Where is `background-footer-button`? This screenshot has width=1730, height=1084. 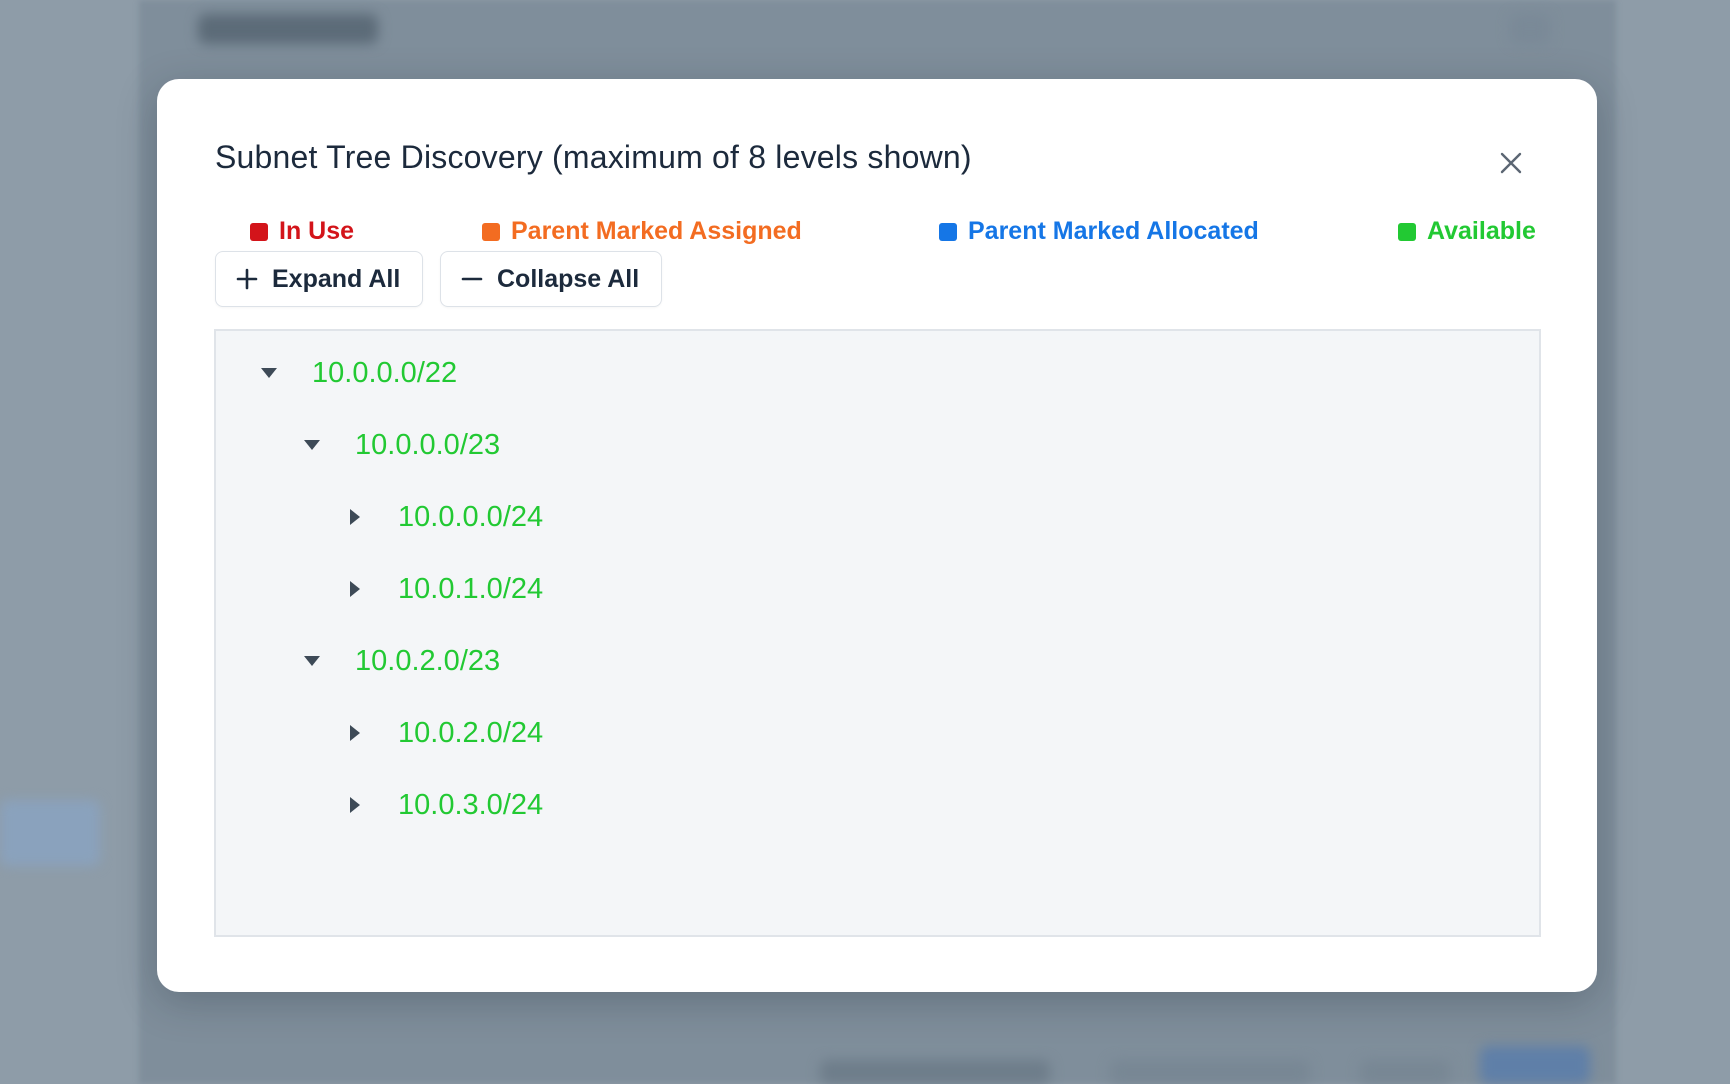
background-footer-button is located at coordinates (1535, 1065).